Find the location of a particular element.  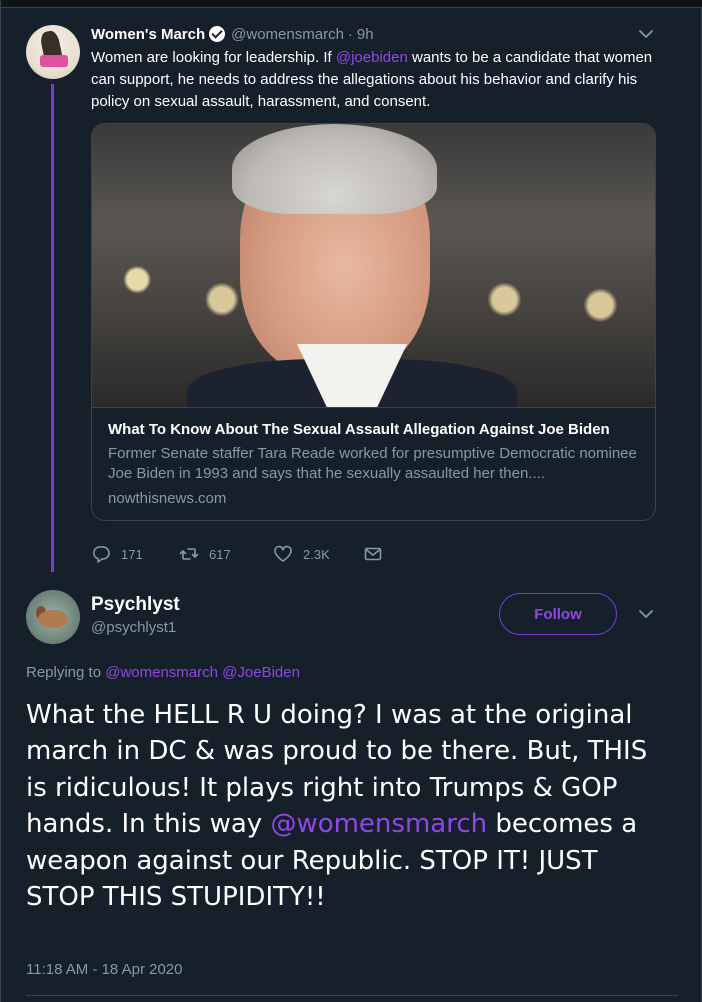

envelope-icon is located at coordinates (373, 554).